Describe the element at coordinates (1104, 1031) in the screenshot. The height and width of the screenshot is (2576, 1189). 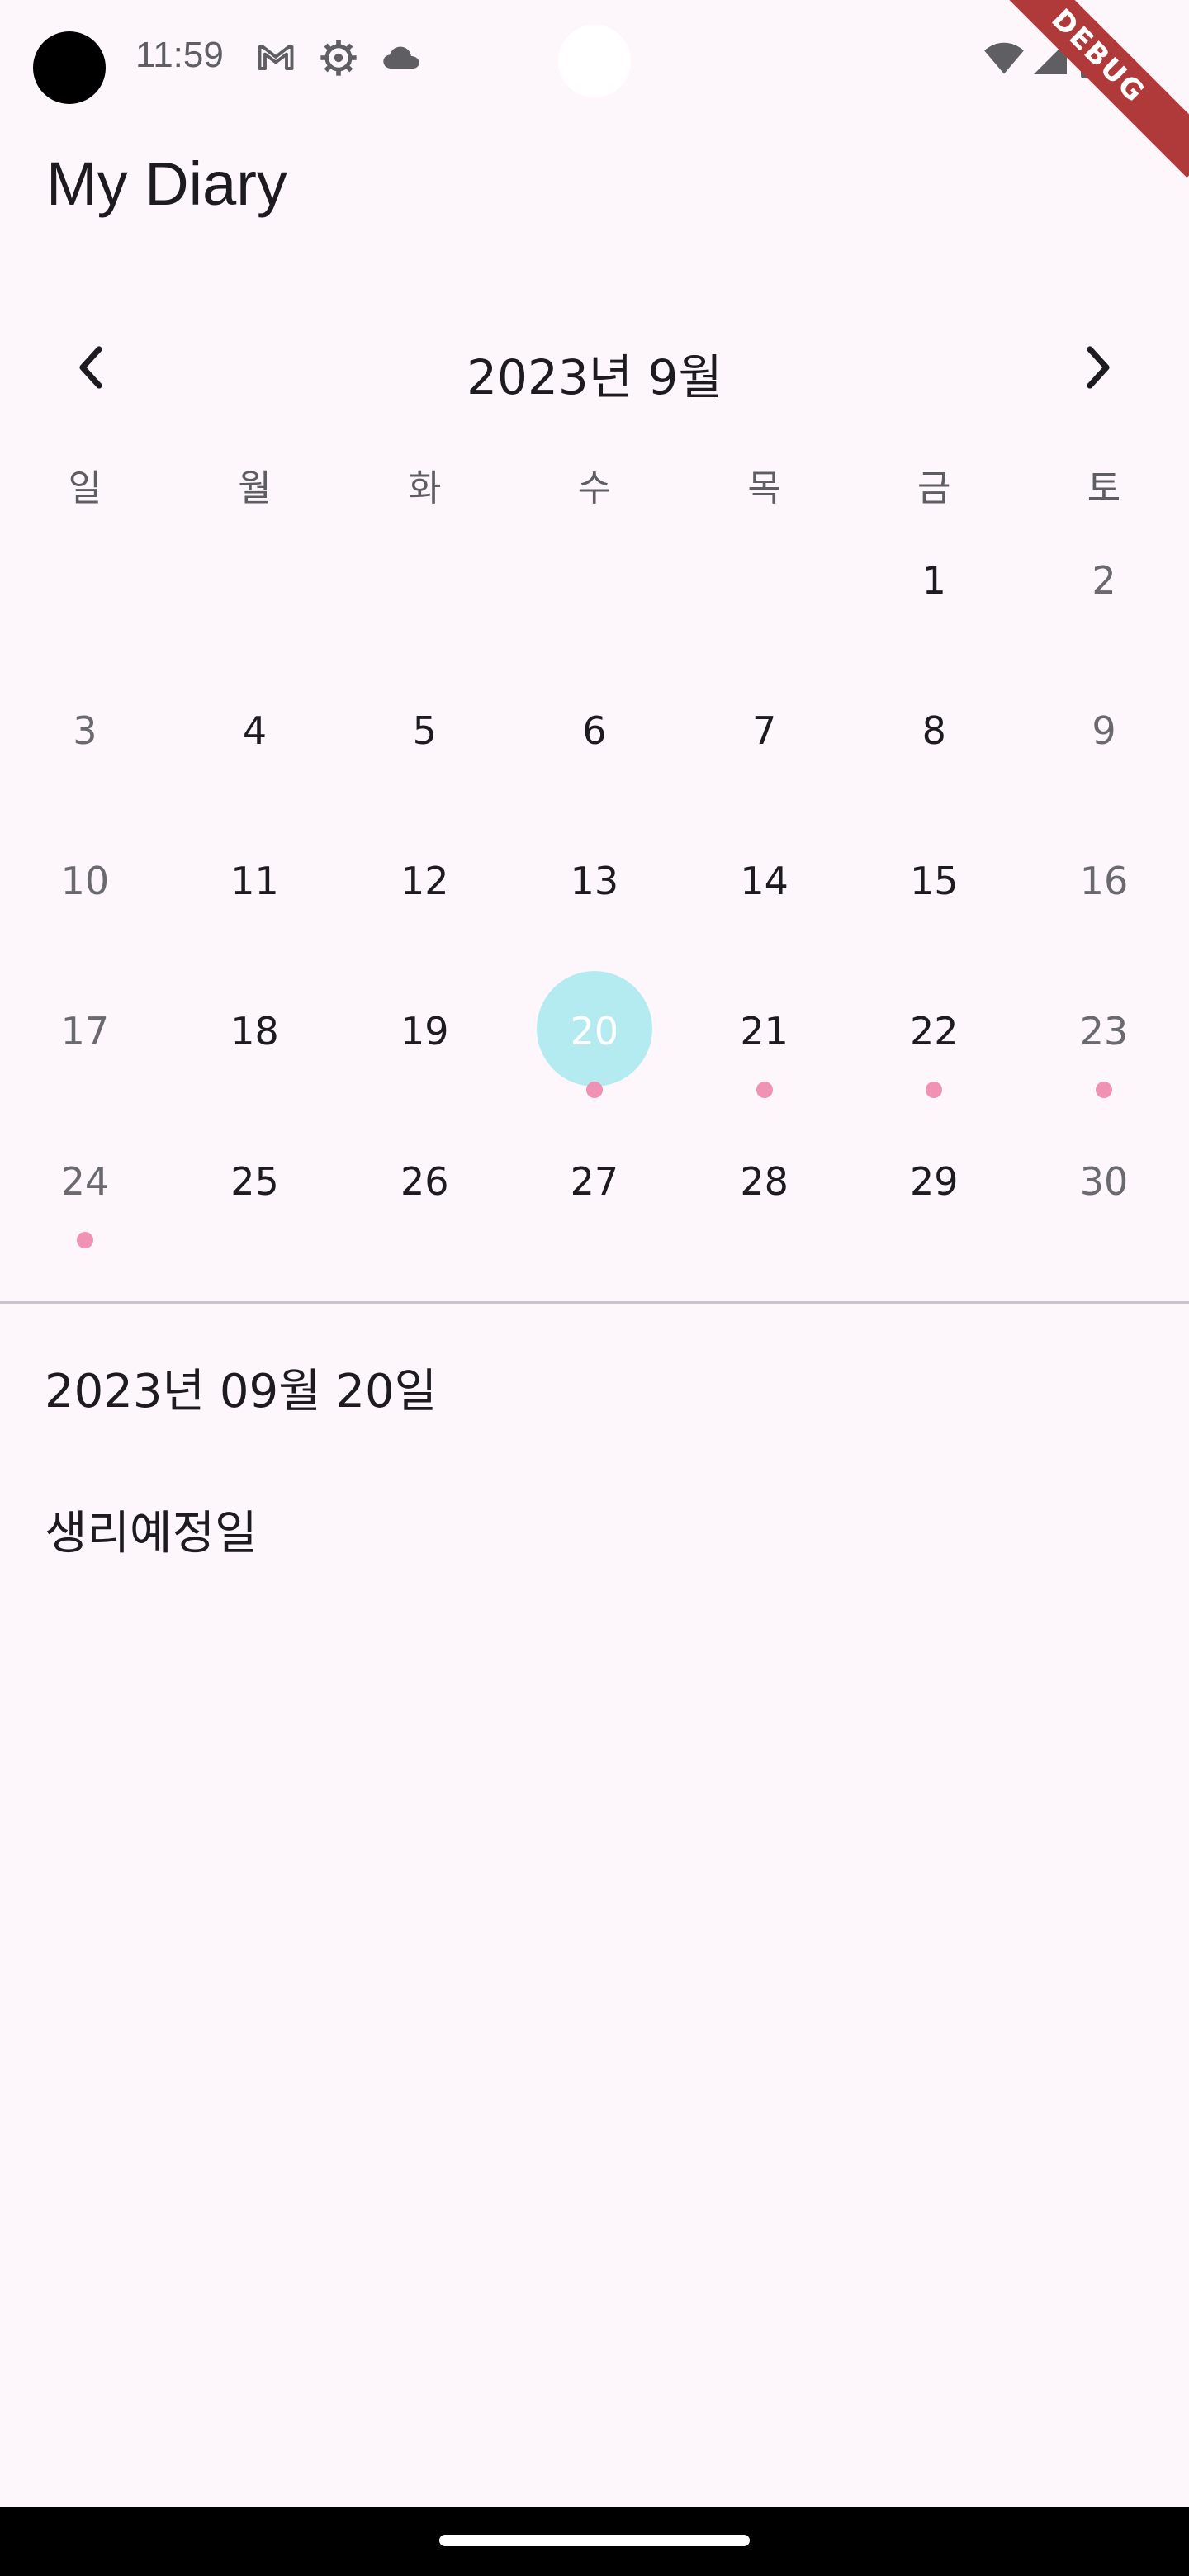
I see `day-number: 23` at that location.